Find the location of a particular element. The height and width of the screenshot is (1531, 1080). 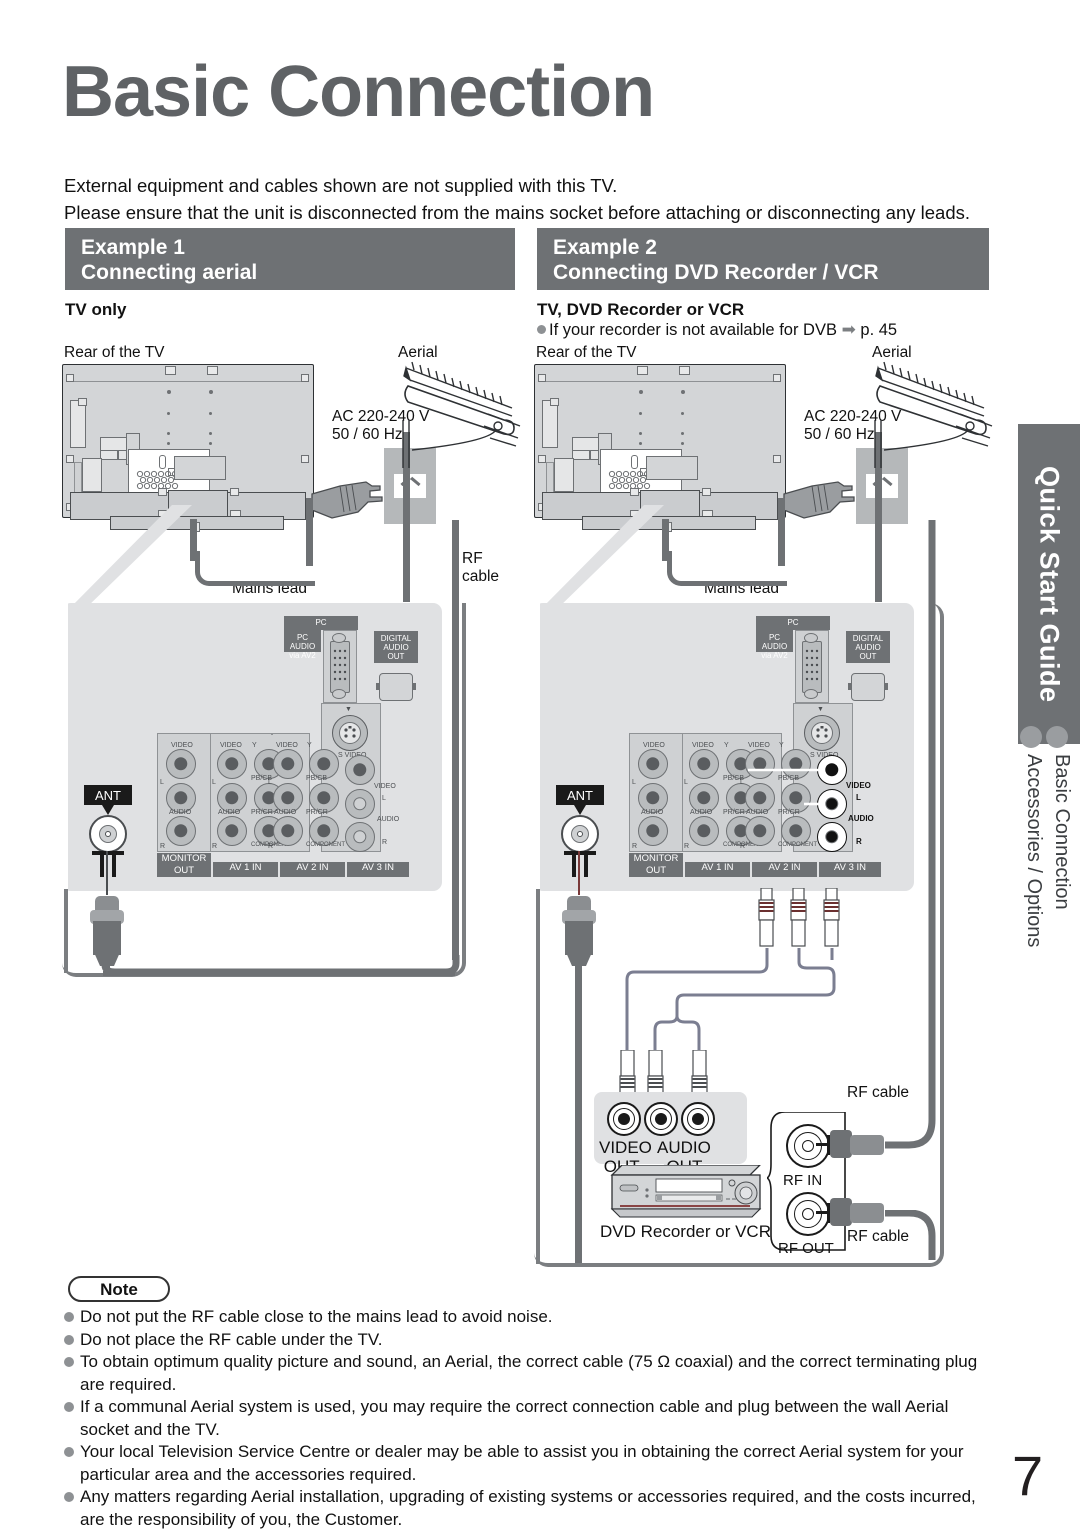

label-pc-audio-2: PC AUDIO via AV2 is located at coordinates (774, 646).